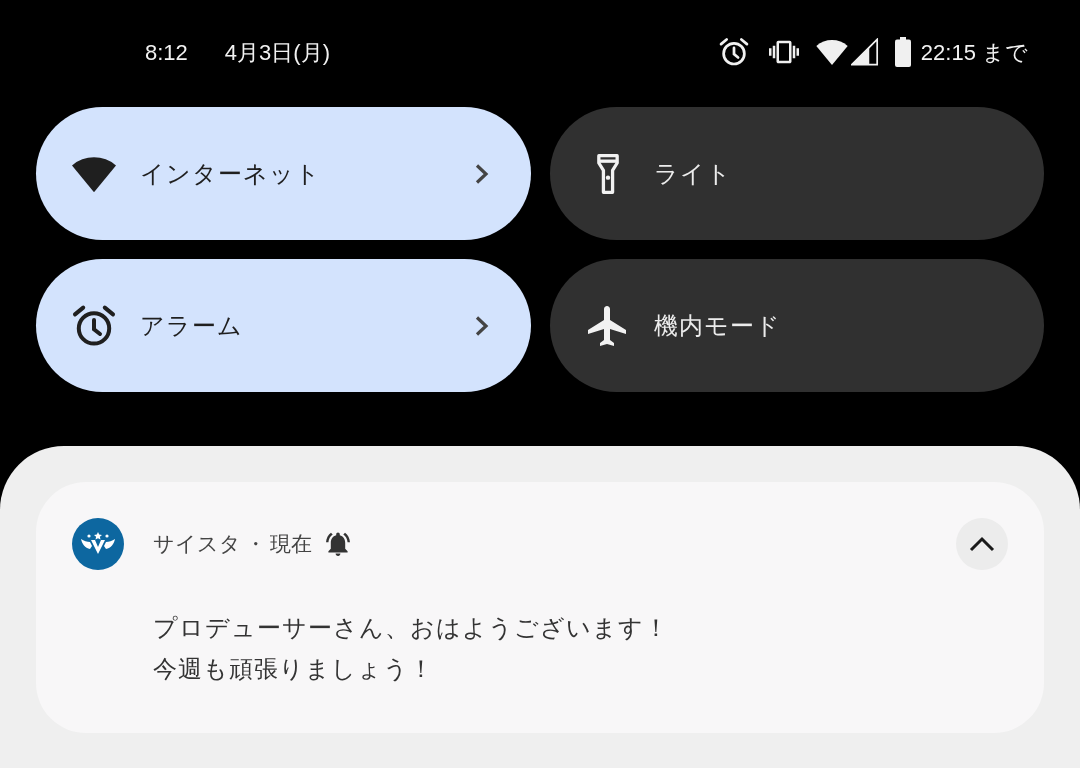 This screenshot has height=768, width=1080. Describe the element at coordinates (277, 52) in the screenshot. I see `date-text: 4月3日(月)` at that location.